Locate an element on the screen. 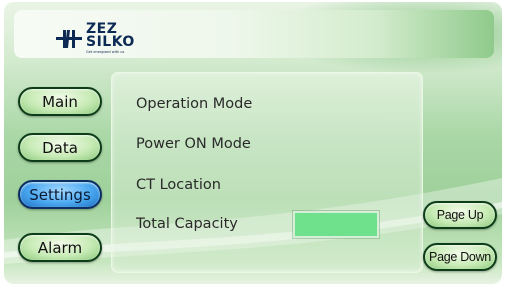 The width and height of the screenshot is (506, 286). nav-data-button: Data is located at coordinates (60, 147).